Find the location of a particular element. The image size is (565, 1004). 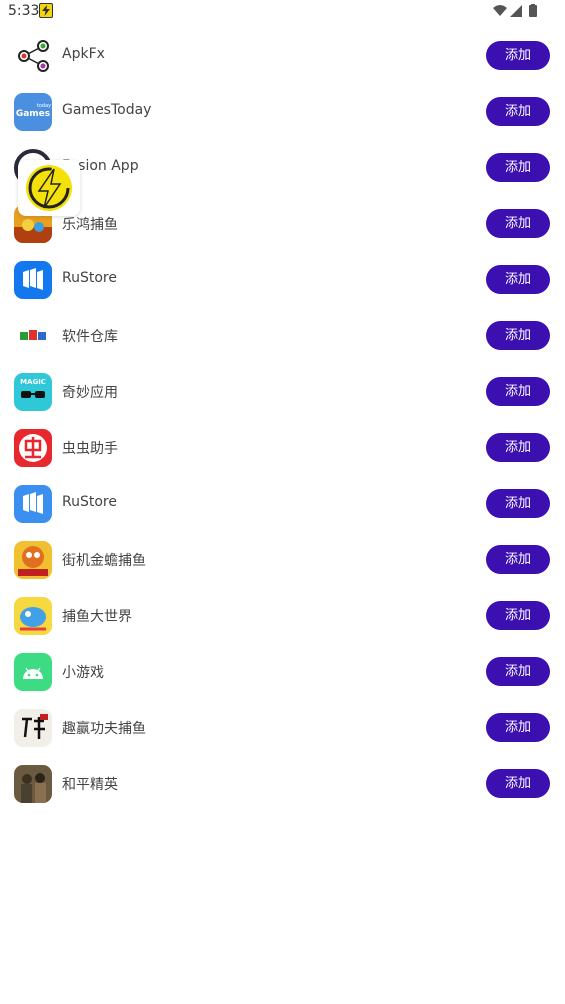

list-item: 趣赢功夫捕鱼 添加 is located at coordinates (282, 728).